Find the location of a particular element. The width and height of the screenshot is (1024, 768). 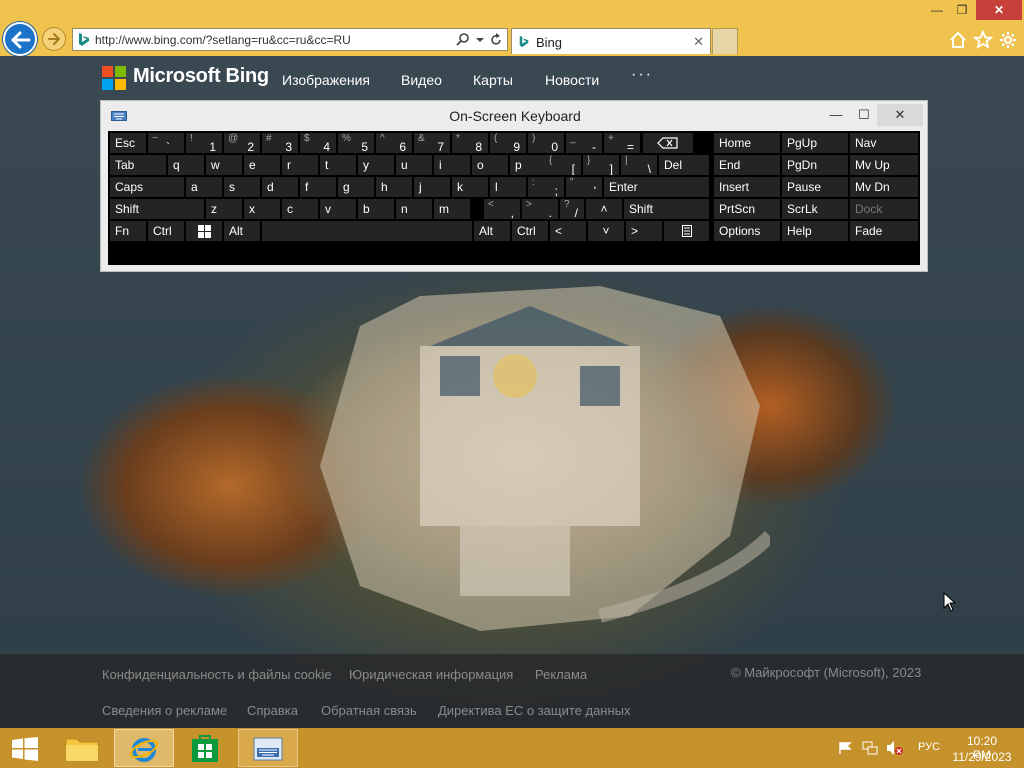

key-y: y is located at coordinates (376, 165).